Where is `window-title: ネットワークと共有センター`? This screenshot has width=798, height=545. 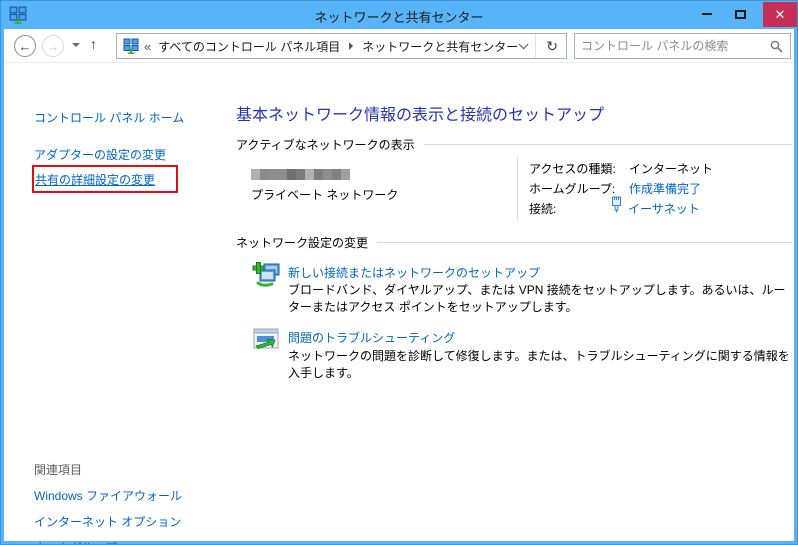 window-title: ネットワークと共有センター is located at coordinates (399, 17).